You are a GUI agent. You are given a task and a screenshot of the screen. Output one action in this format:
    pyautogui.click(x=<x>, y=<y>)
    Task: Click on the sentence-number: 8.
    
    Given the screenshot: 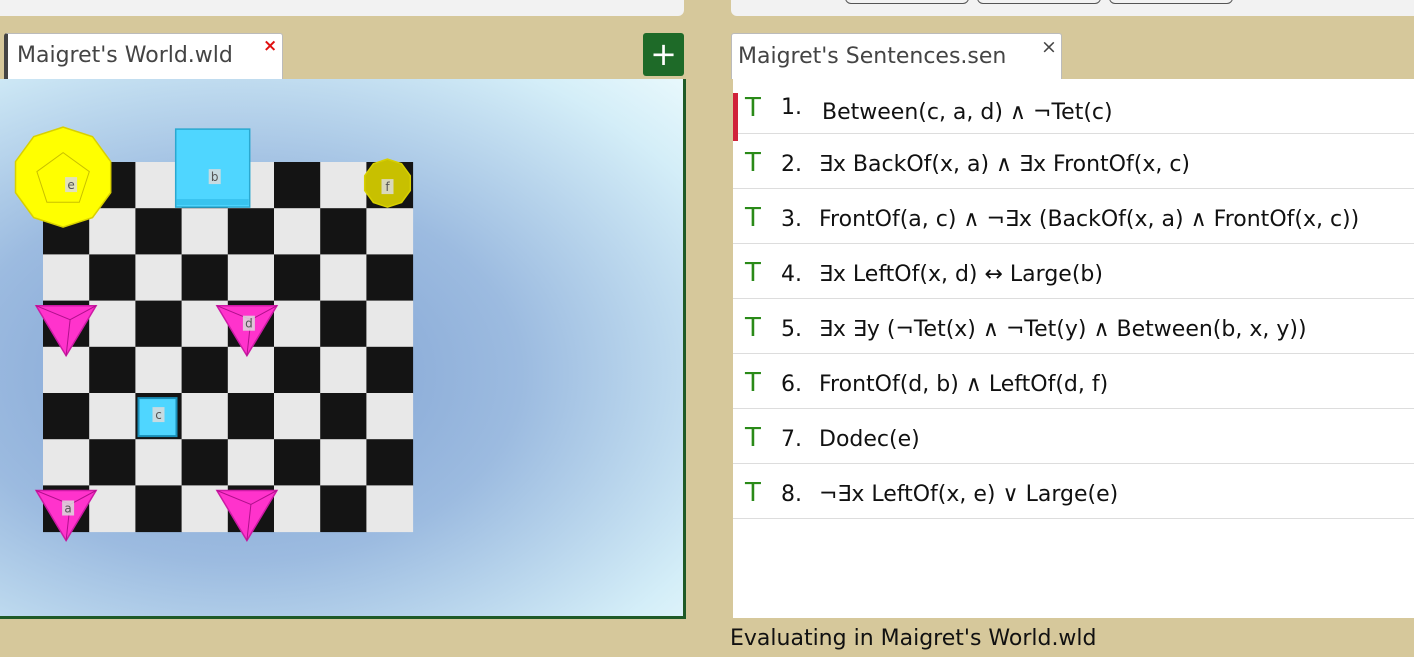 What is the action you would take?
    pyautogui.click(x=791, y=494)
    